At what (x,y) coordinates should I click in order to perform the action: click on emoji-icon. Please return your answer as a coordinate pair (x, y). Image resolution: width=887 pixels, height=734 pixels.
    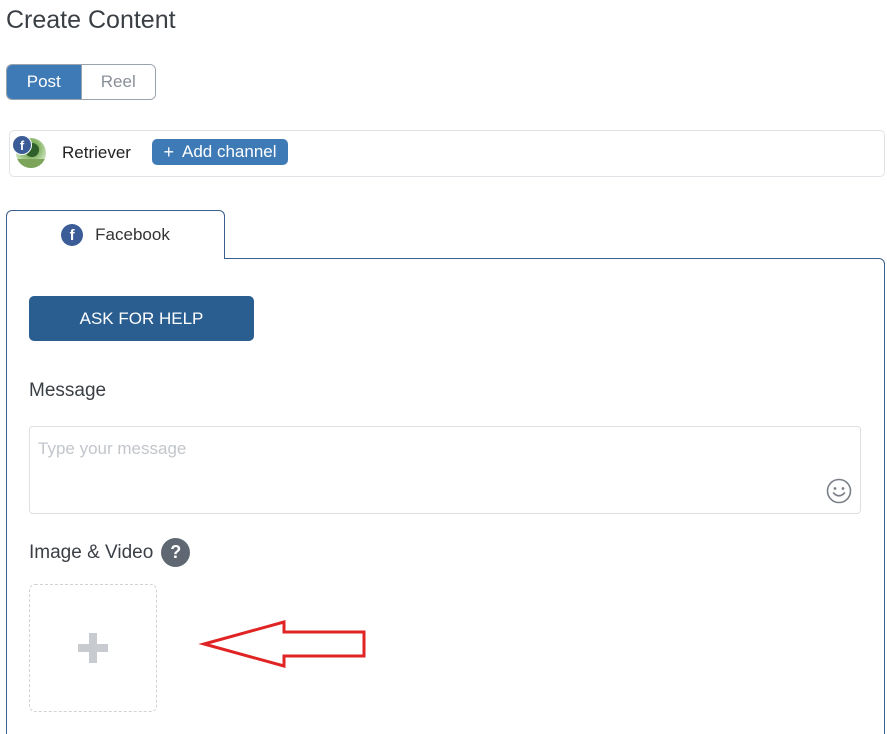
    Looking at the image, I should click on (839, 491).